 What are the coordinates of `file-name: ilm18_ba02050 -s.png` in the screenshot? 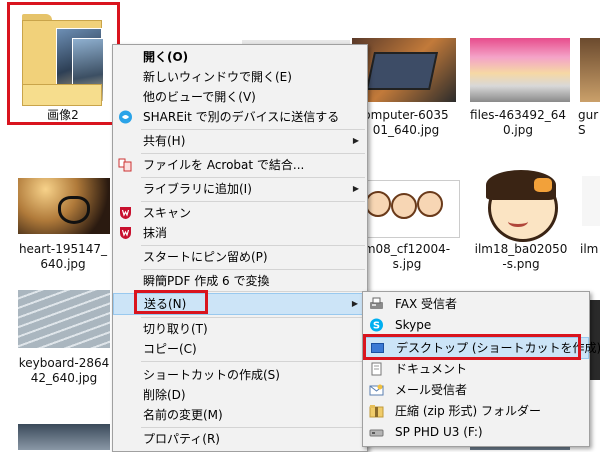 It's located at (521, 256).